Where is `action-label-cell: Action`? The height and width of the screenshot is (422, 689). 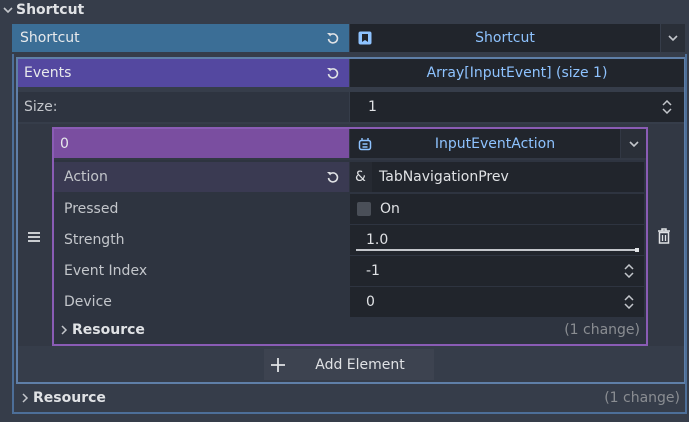 action-label-cell: Action is located at coordinates (201, 177).